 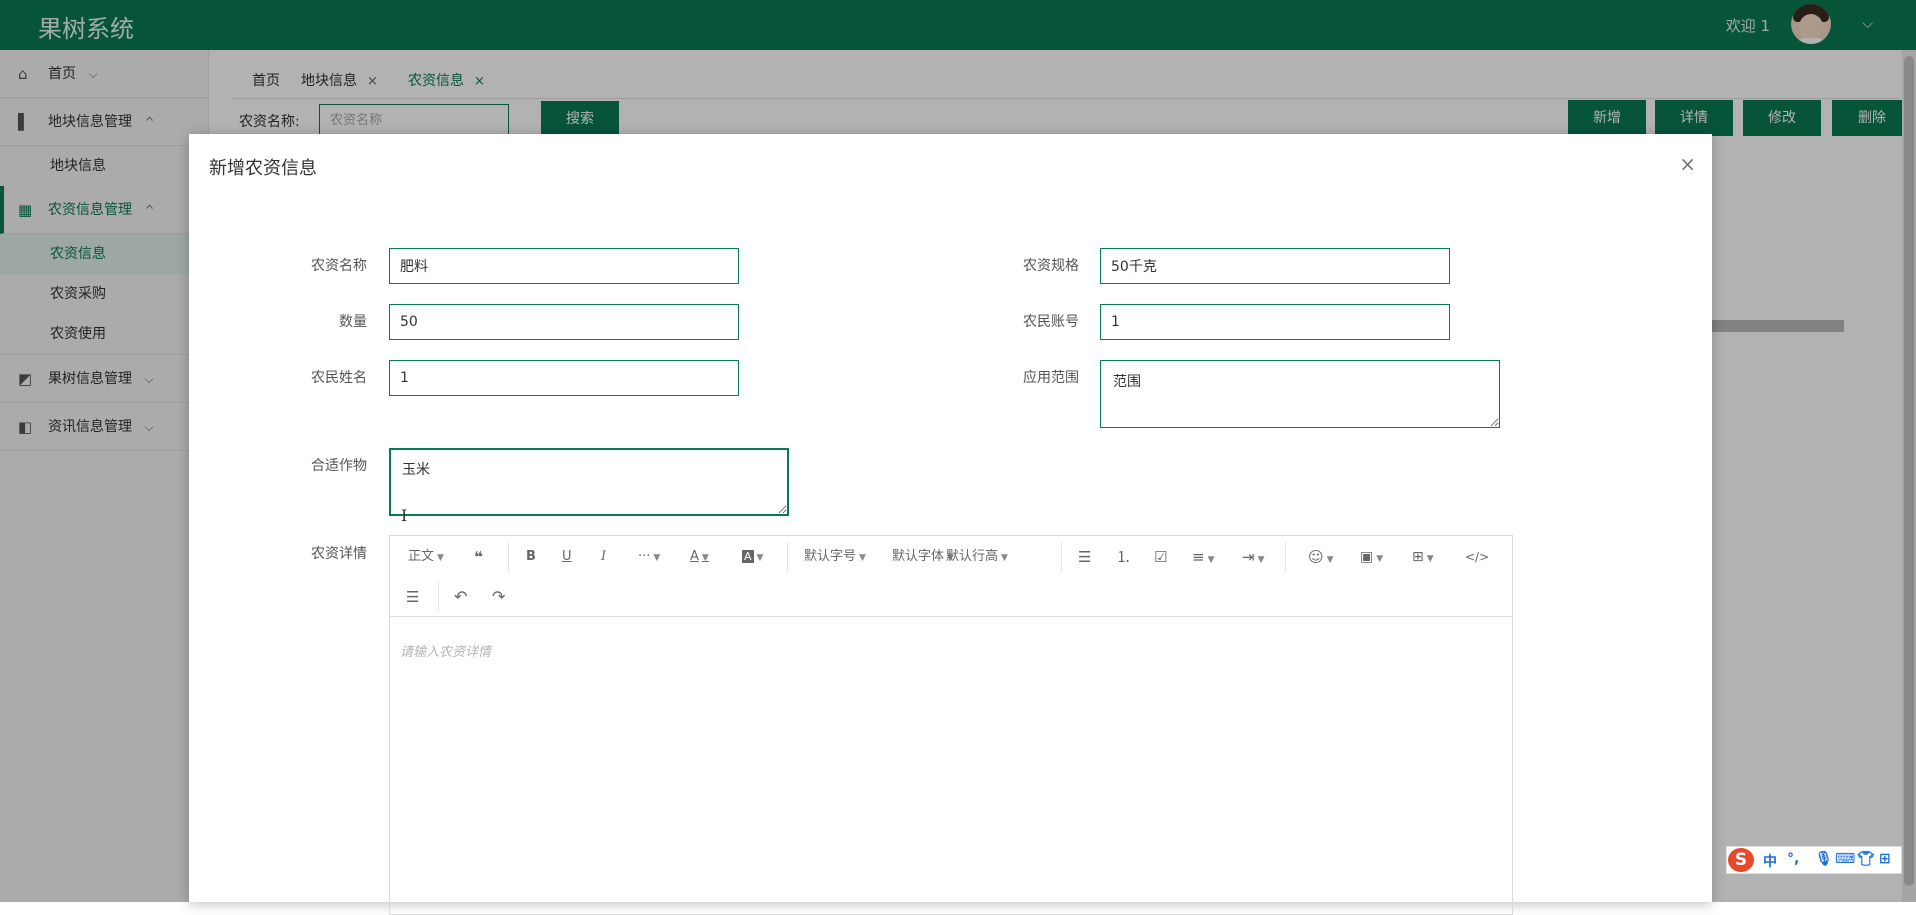 What do you see at coordinates (478, 557) in the screenshot?
I see `blockquote-icon: ❝` at bounding box center [478, 557].